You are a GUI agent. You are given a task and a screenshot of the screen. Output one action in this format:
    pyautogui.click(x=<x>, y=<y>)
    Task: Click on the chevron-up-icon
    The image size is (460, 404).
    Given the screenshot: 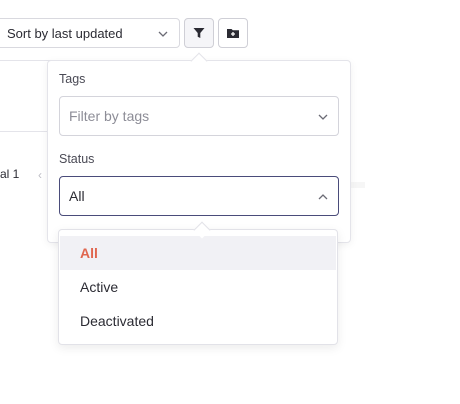 What is the action you would take?
    pyautogui.click(x=323, y=197)
    